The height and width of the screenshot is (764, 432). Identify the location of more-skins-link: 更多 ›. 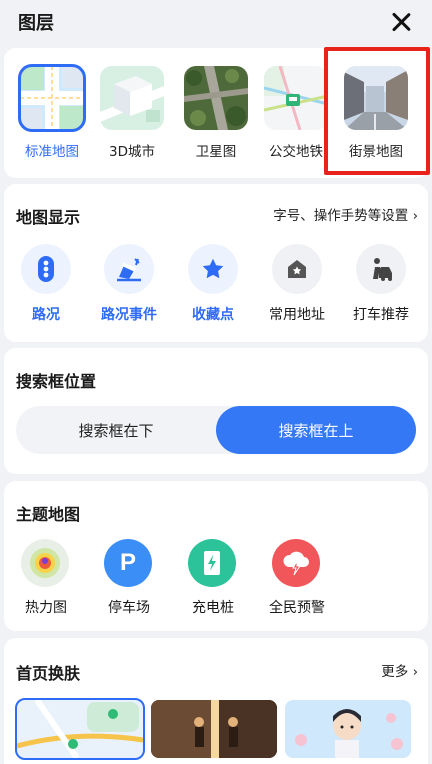
(399, 670).